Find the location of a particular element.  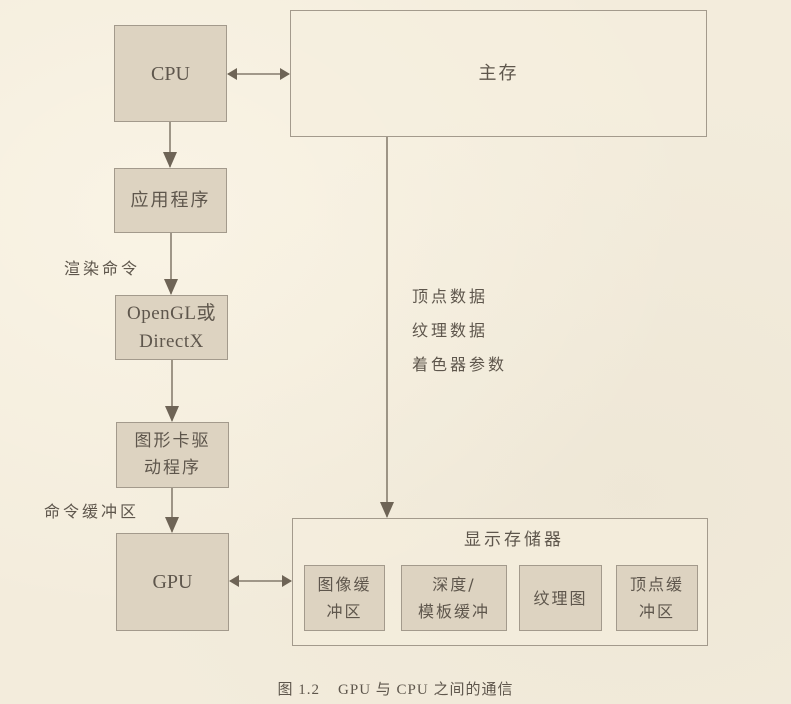

display-memory-label: 显示存储器 is located at coordinates (514, 540).